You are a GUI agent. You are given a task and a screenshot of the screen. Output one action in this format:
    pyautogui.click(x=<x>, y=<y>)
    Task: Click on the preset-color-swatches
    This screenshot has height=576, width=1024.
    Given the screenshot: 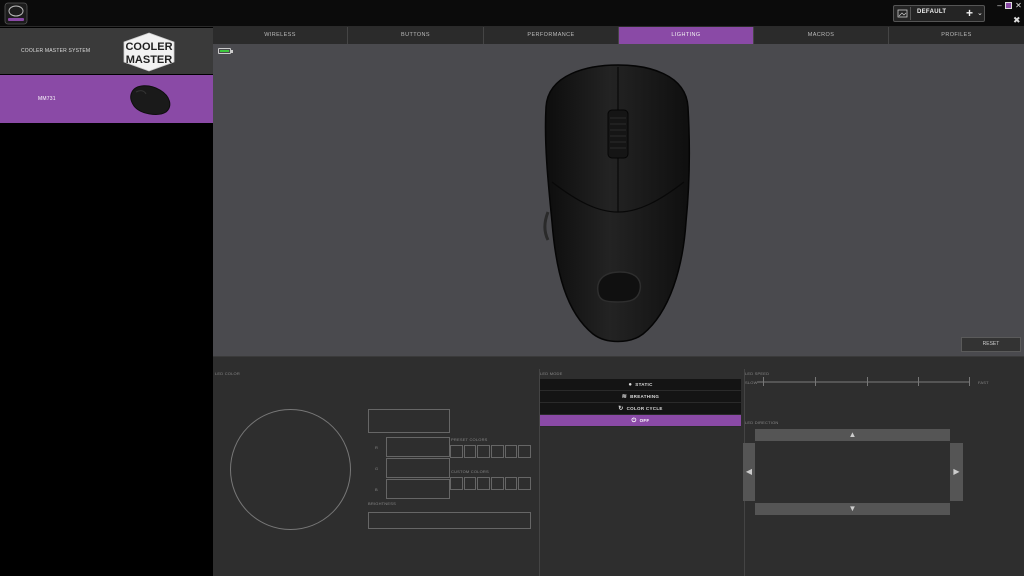 What is the action you would take?
    pyautogui.click(x=491, y=451)
    